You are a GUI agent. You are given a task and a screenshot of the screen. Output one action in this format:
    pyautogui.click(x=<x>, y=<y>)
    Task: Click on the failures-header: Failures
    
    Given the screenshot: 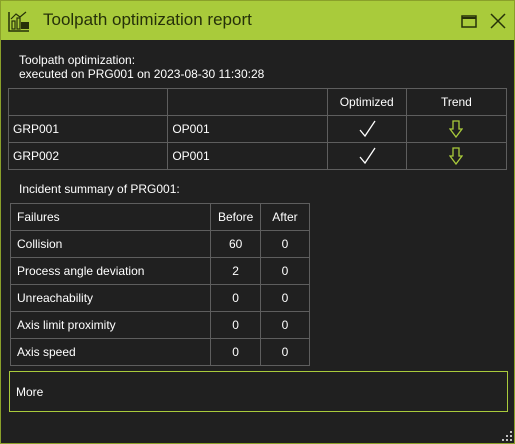 What is the action you would take?
    pyautogui.click(x=110, y=217)
    